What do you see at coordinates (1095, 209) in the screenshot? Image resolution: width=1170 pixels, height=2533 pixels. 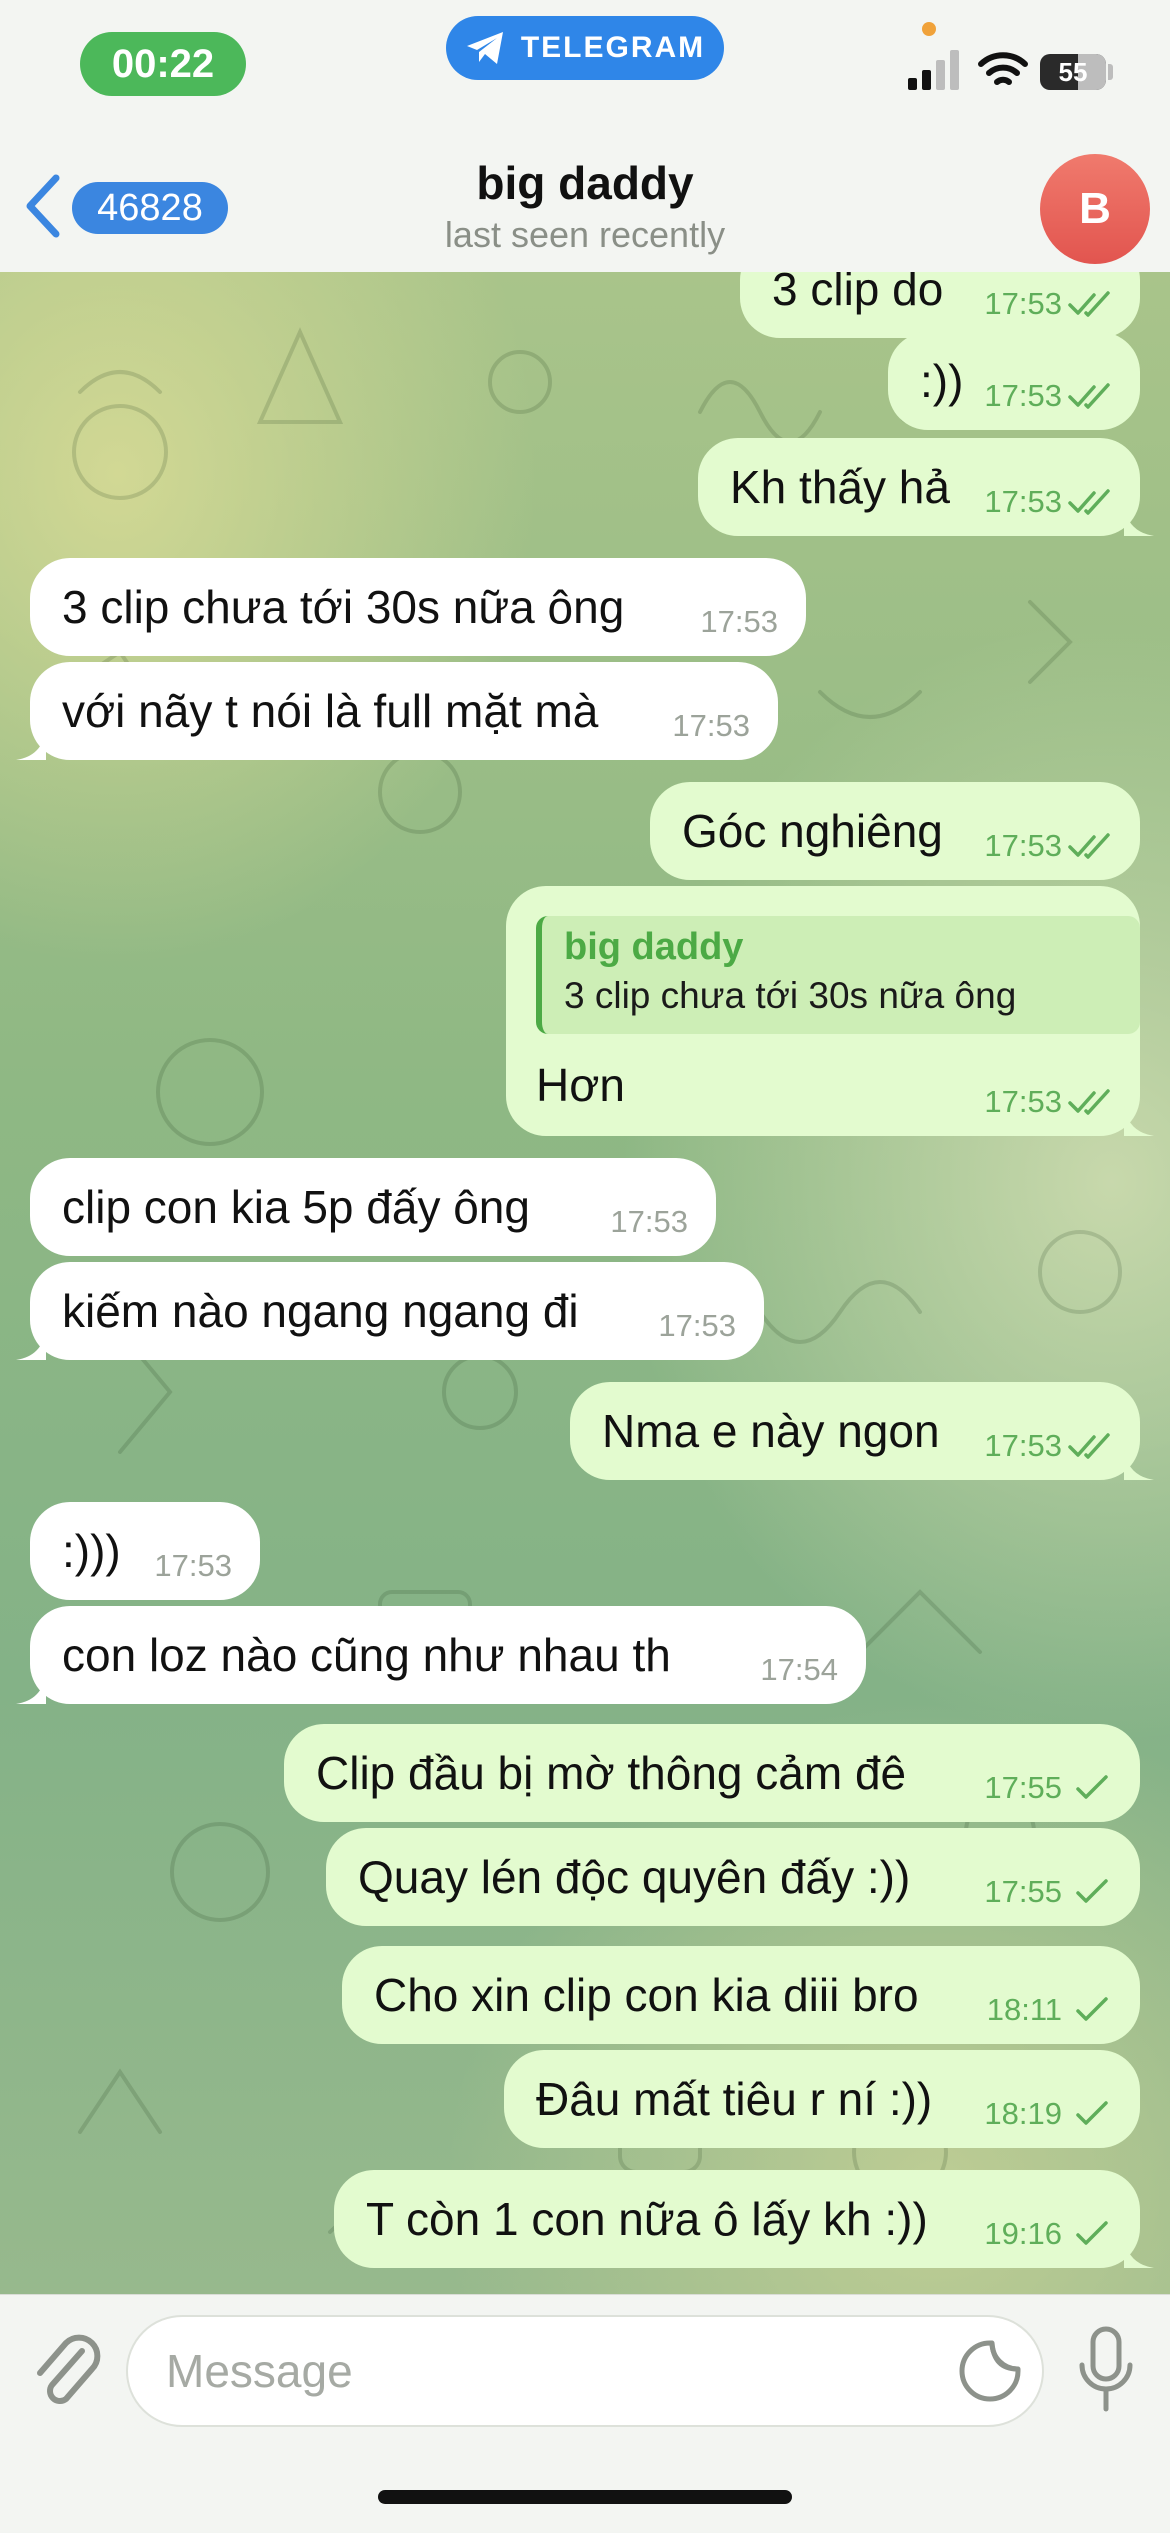 I see `avatar: B` at bounding box center [1095, 209].